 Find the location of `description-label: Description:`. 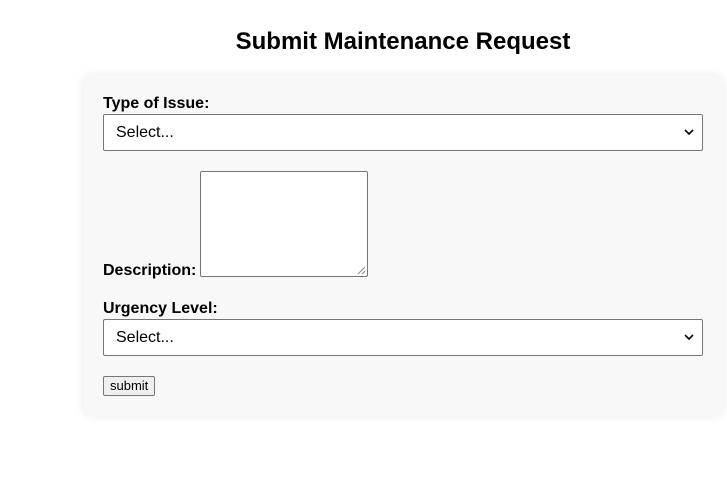

description-label: Description: is located at coordinates (150, 270).